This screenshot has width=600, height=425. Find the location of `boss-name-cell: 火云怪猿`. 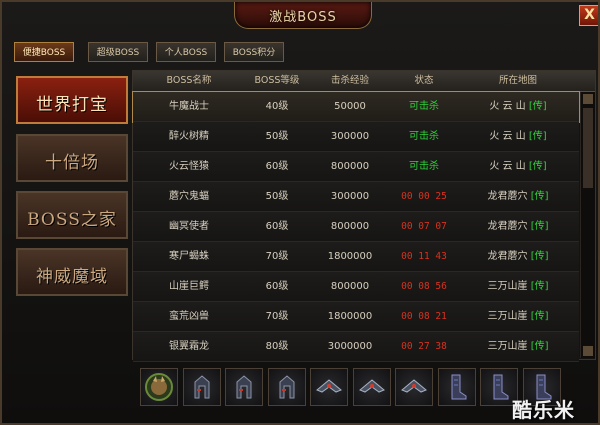

boss-name-cell: 火云怪猿 is located at coordinates (189, 166).